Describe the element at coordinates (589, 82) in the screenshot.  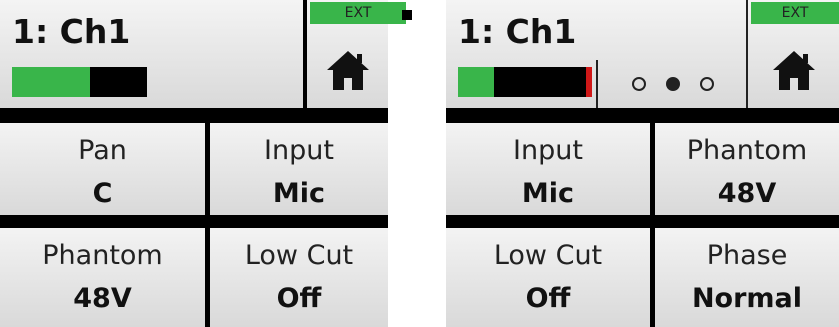
I see `peak-indicator` at that location.